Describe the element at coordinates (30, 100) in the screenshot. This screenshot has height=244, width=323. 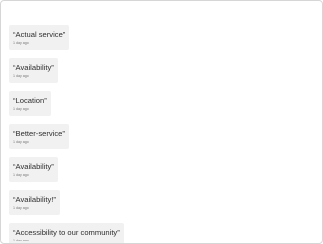
I see `comment-text: “Location”` at that location.